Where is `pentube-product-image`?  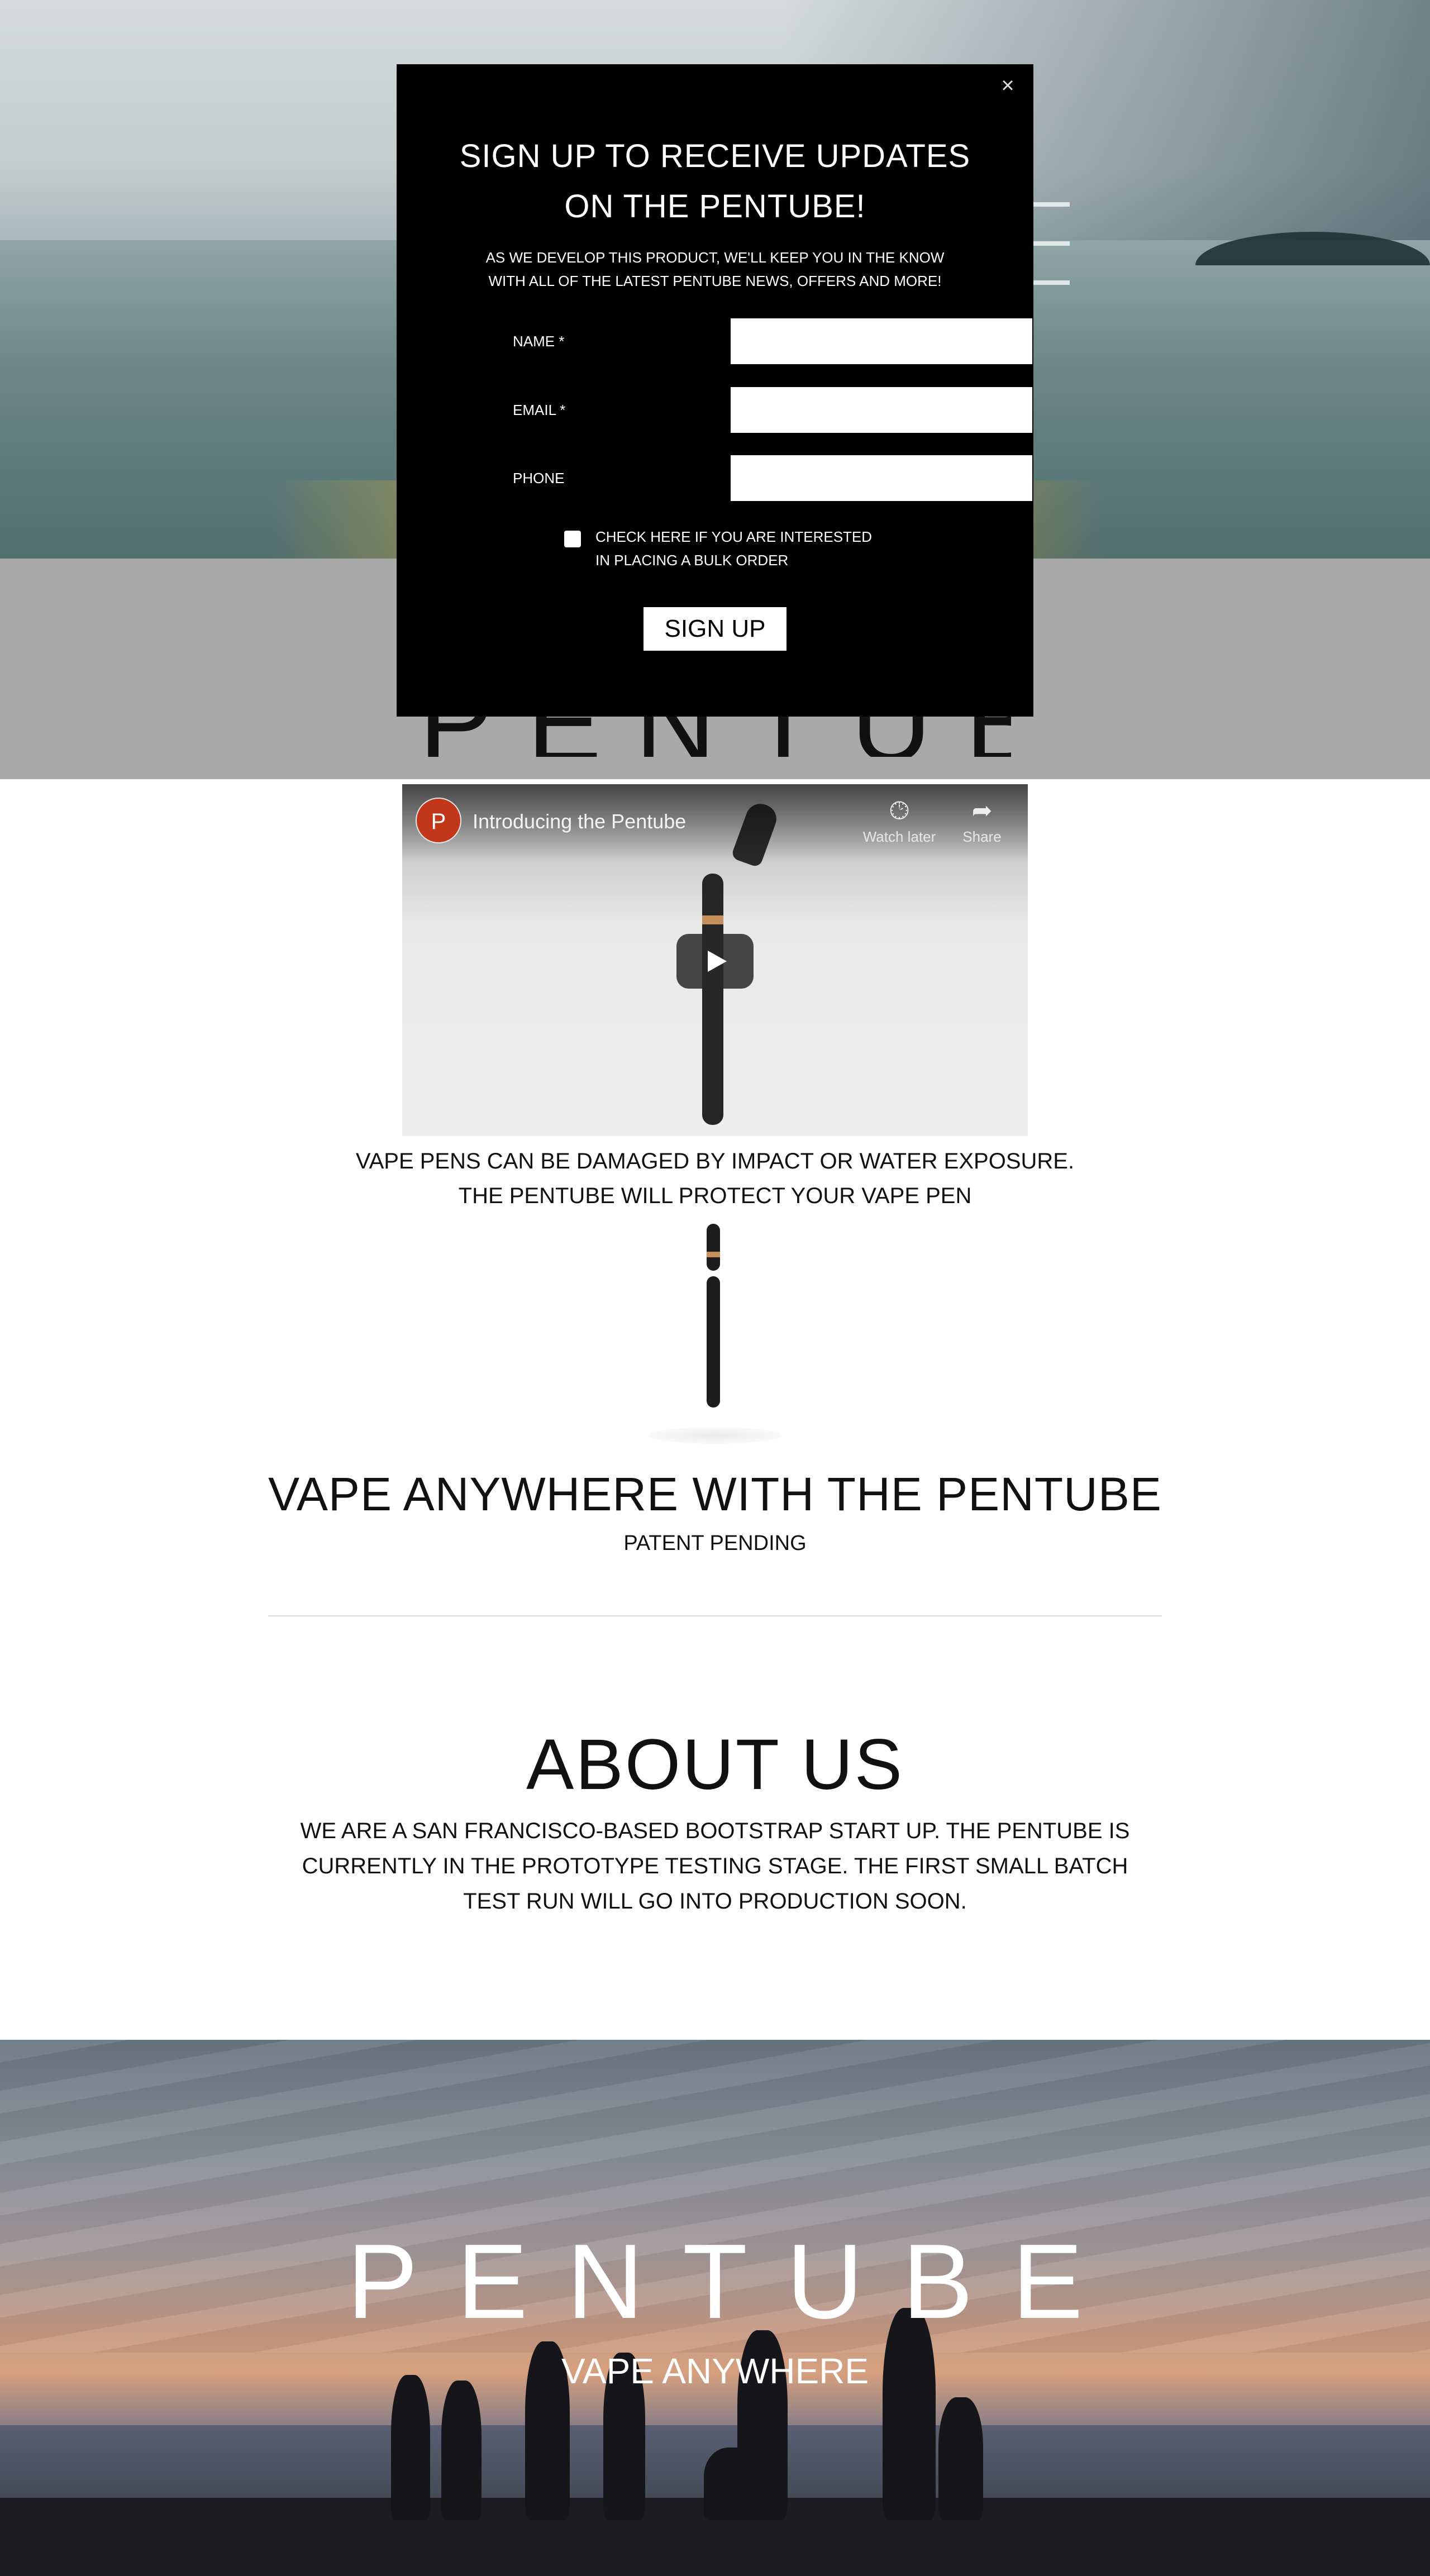 pentube-product-image is located at coordinates (715, 1338).